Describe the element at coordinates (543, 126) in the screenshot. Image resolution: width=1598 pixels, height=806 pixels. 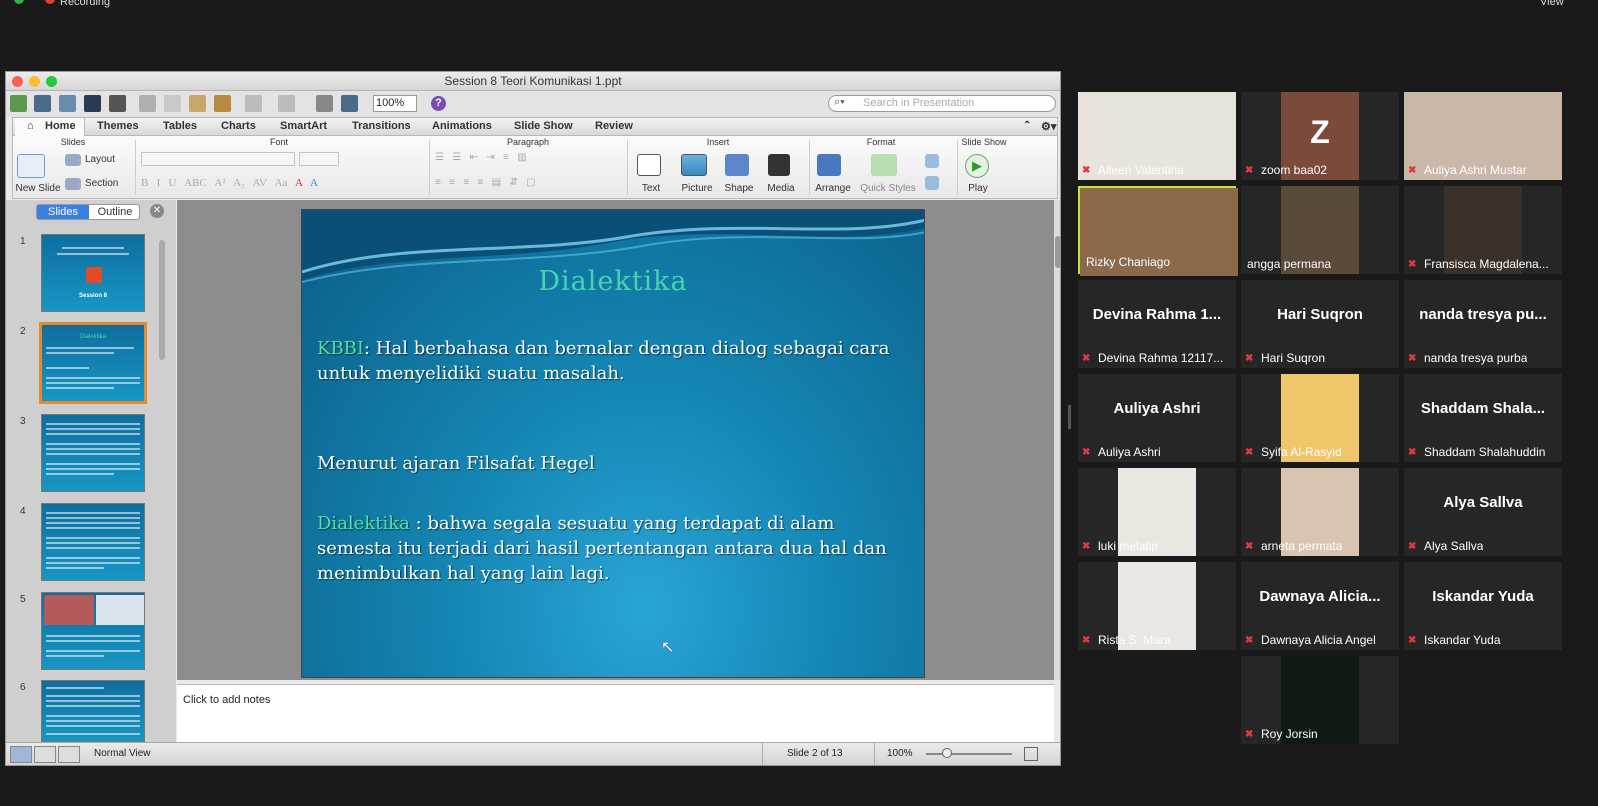
I see `tab-slide-show: Slide Show` at that location.